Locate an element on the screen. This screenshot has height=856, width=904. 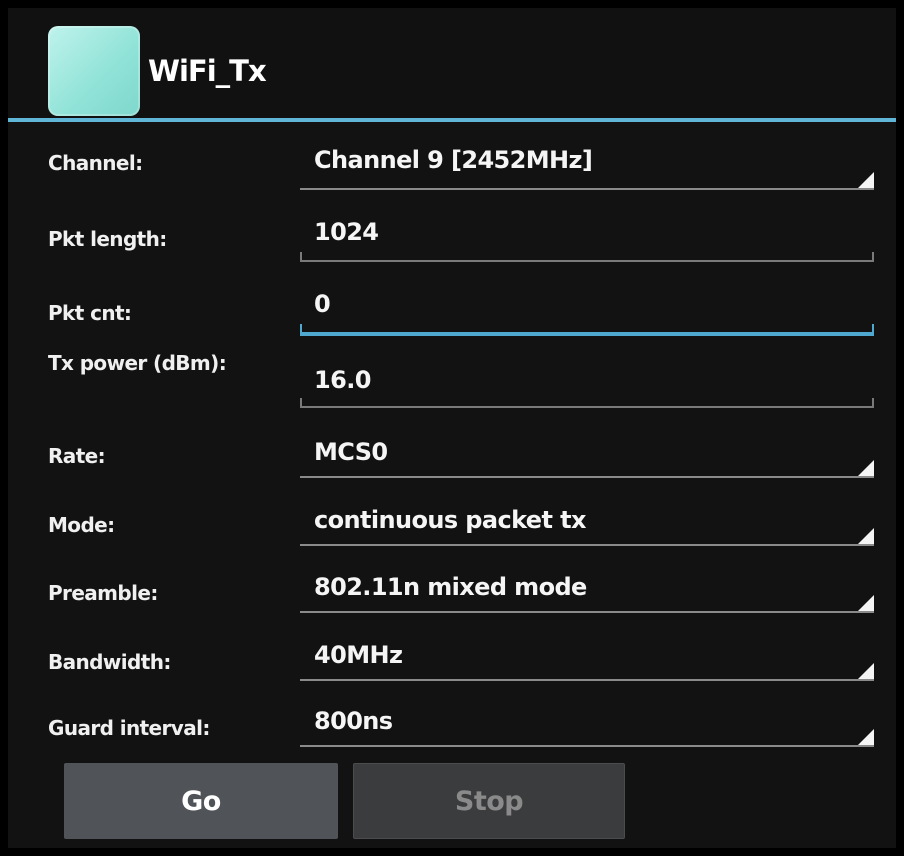
app-title: WiFi_Tx is located at coordinates (207, 71).